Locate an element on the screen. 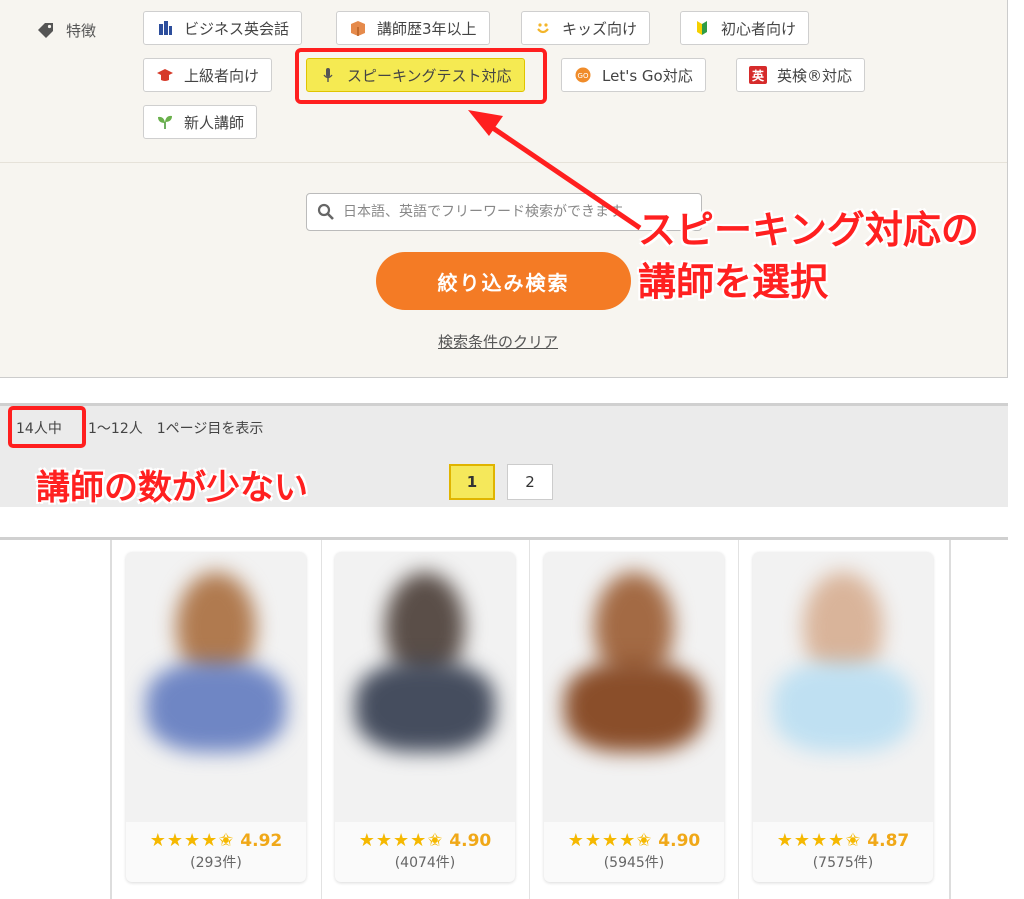  teacher-rating: ★★★★✬ 4.92 is located at coordinates (216, 840).